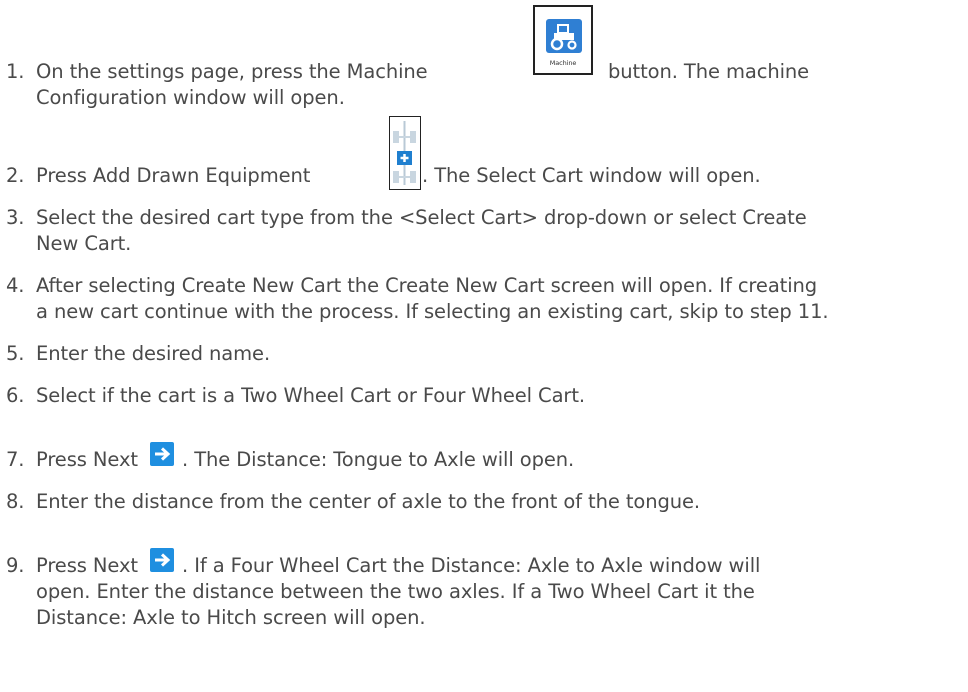 This screenshot has width=968, height=692. I want to click on step-text: On the settings page, press the Machine, so click(232, 71).